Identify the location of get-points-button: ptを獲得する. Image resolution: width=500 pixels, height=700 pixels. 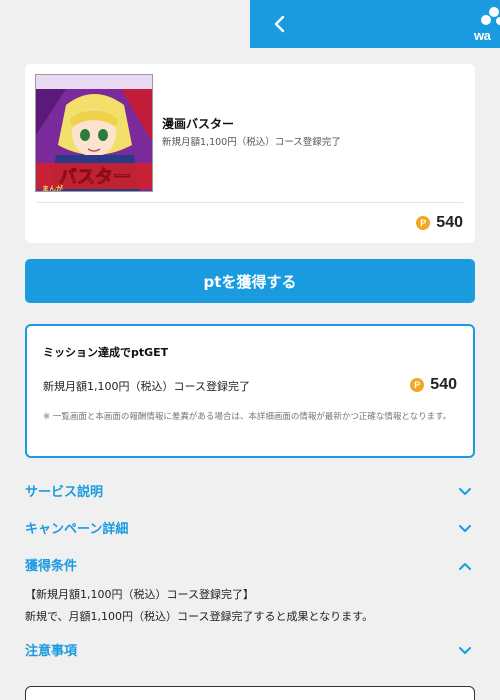
(250, 281).